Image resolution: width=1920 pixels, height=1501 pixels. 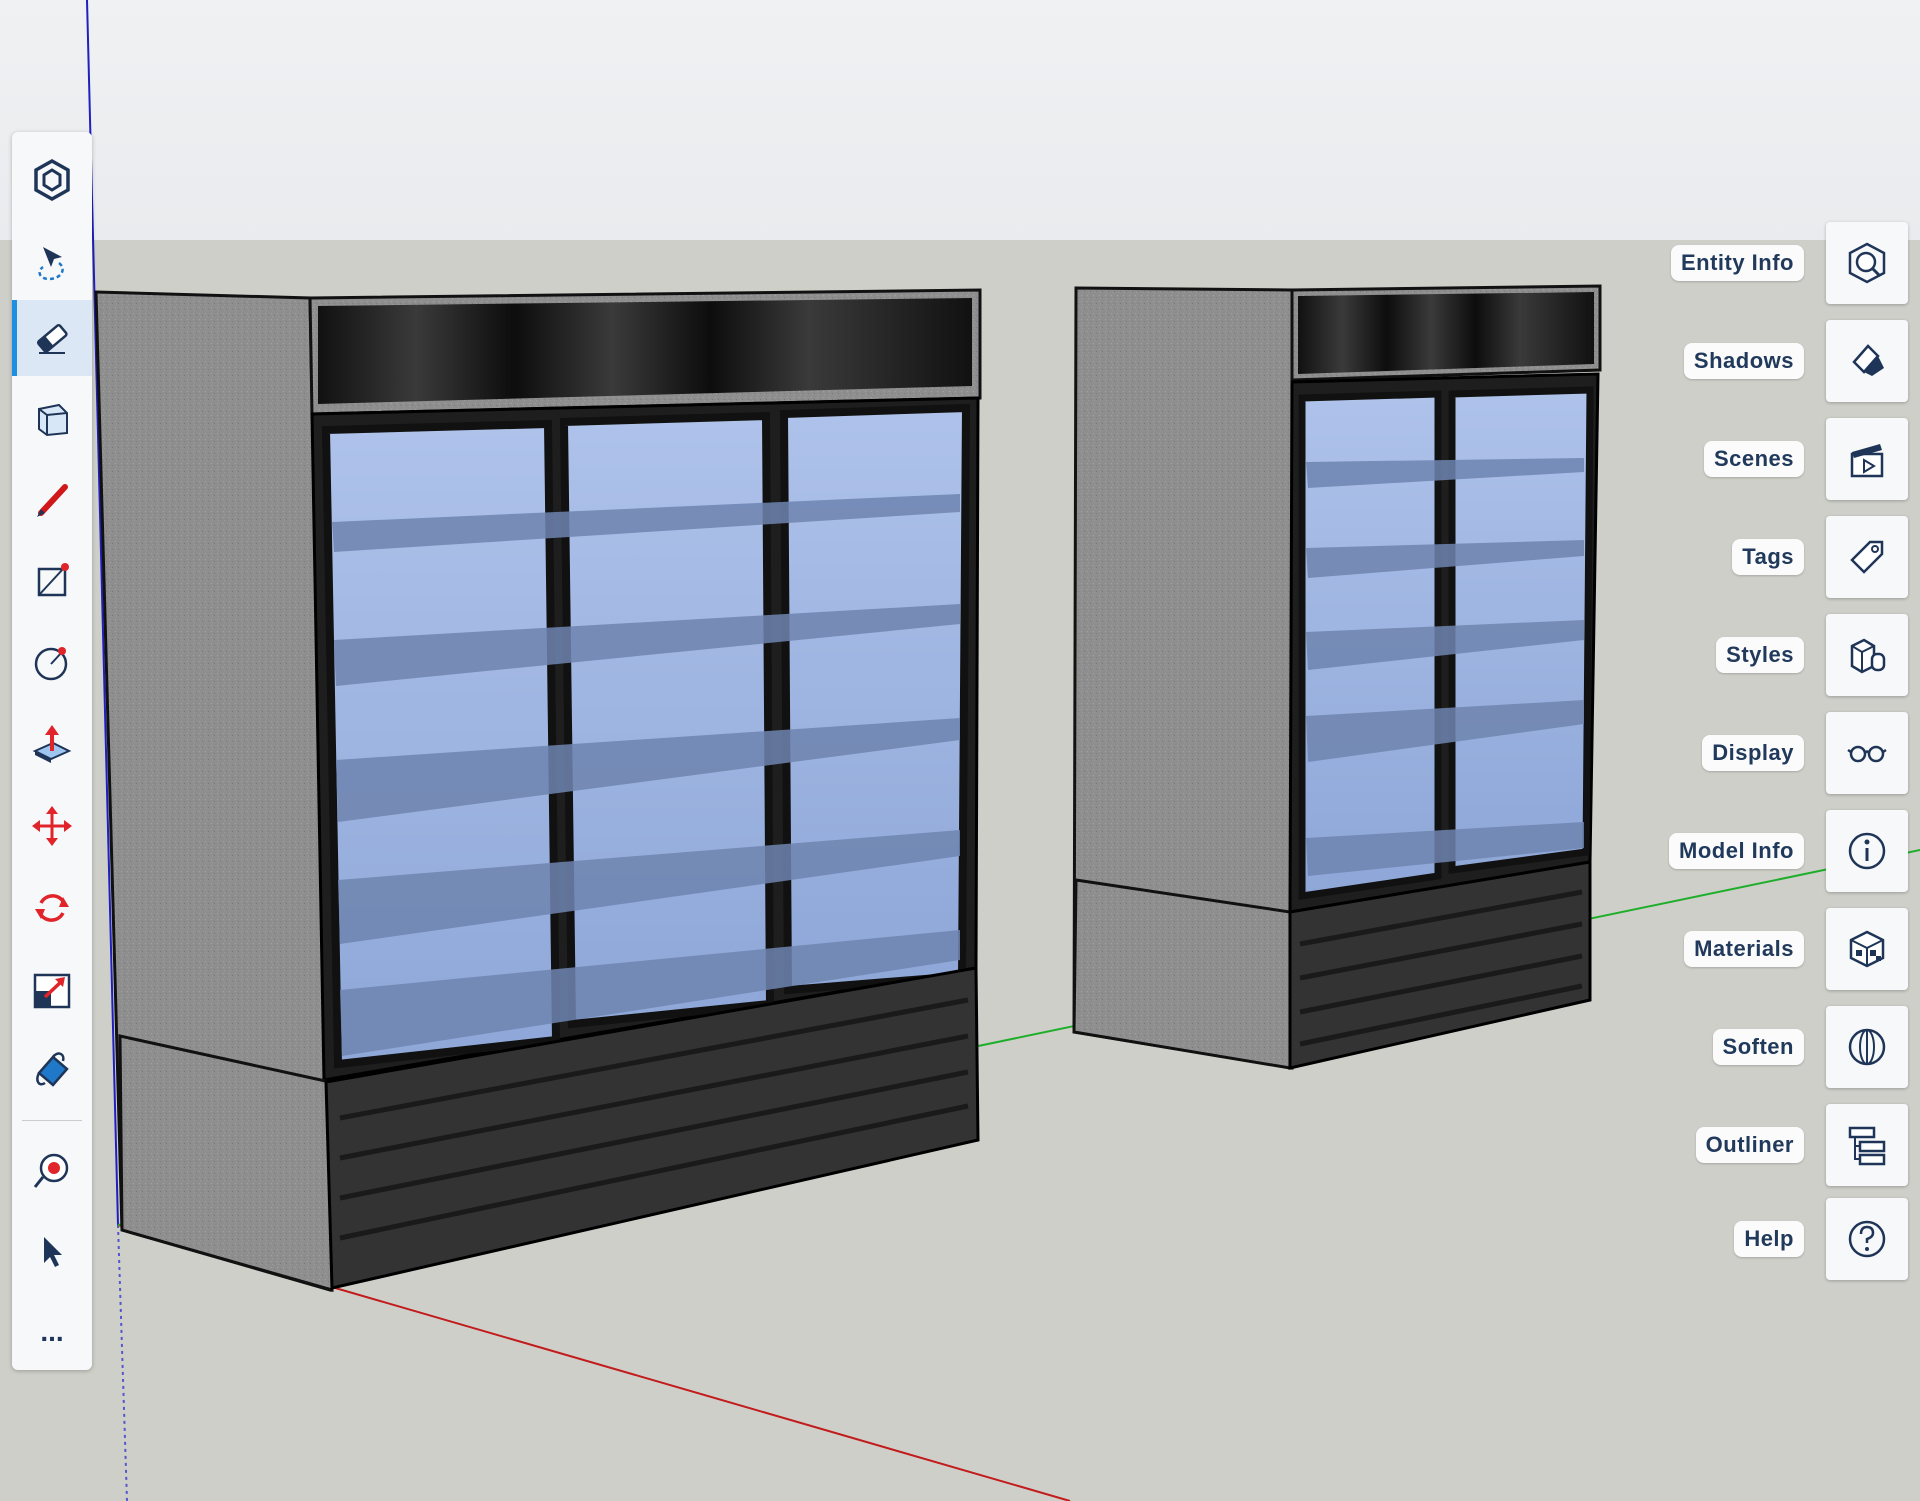 I want to click on toolbar-separator, so click(x=52, y=1120).